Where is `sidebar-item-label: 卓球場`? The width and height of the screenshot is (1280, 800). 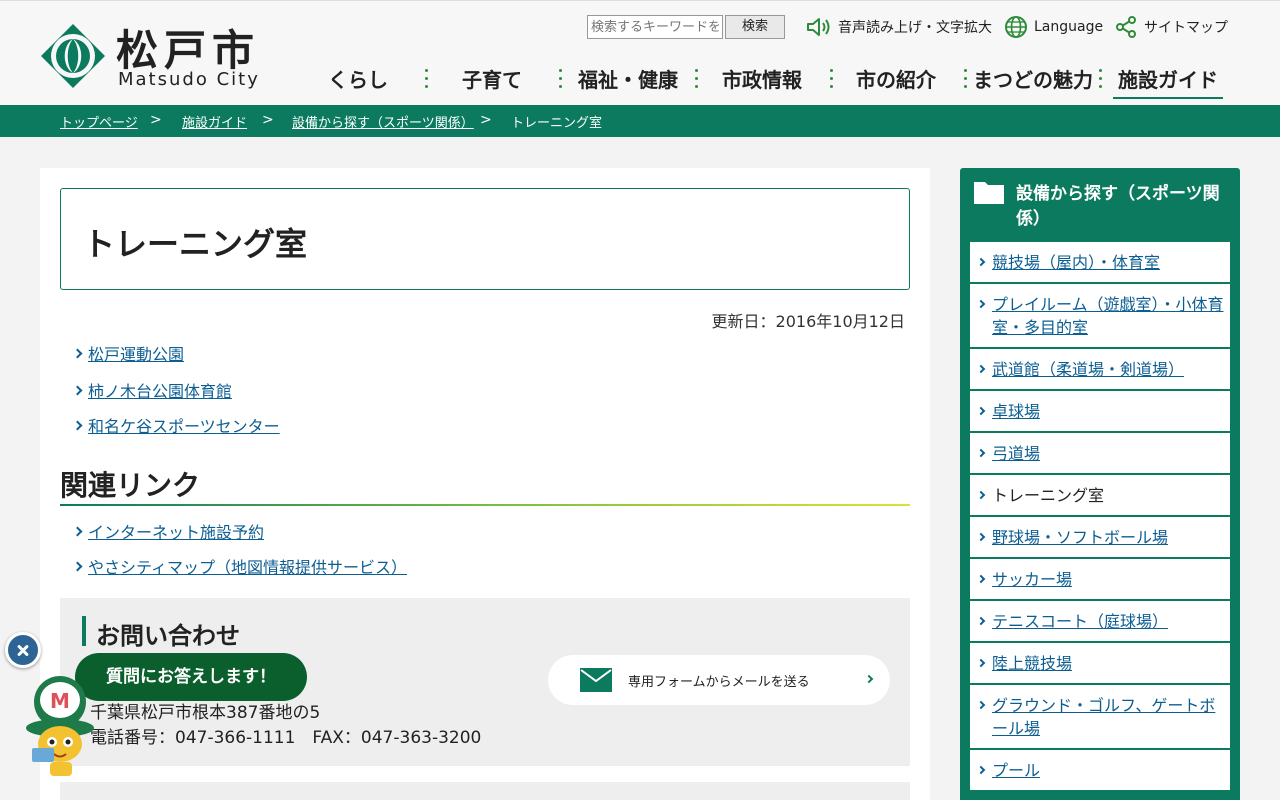
sidebar-item-label: 卓球場 is located at coordinates (1109, 411).